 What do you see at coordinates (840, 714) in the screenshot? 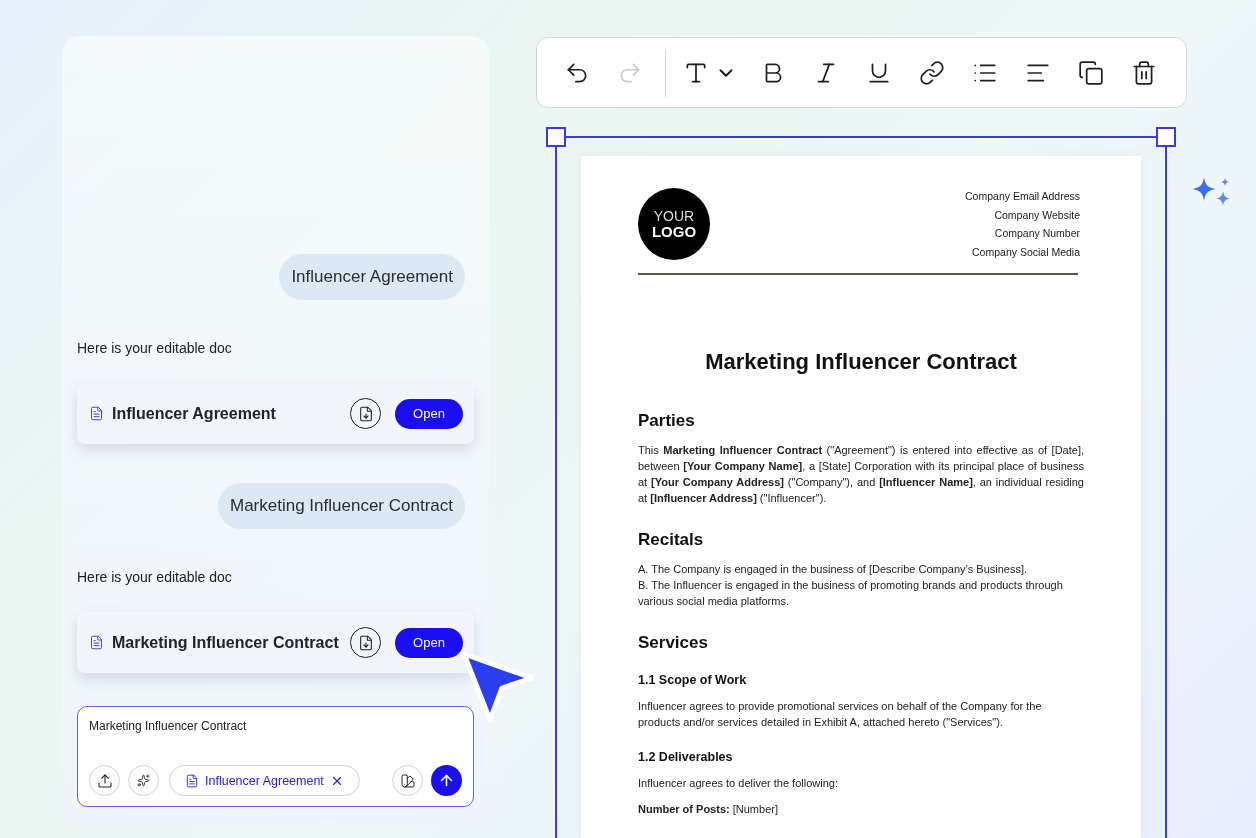
I see `body-paragraph: Influencer agrees to provide promotional services on behalf of the Company for the products and/or services detailed in Exhibit A, attached hereto ("Services").` at bounding box center [840, 714].